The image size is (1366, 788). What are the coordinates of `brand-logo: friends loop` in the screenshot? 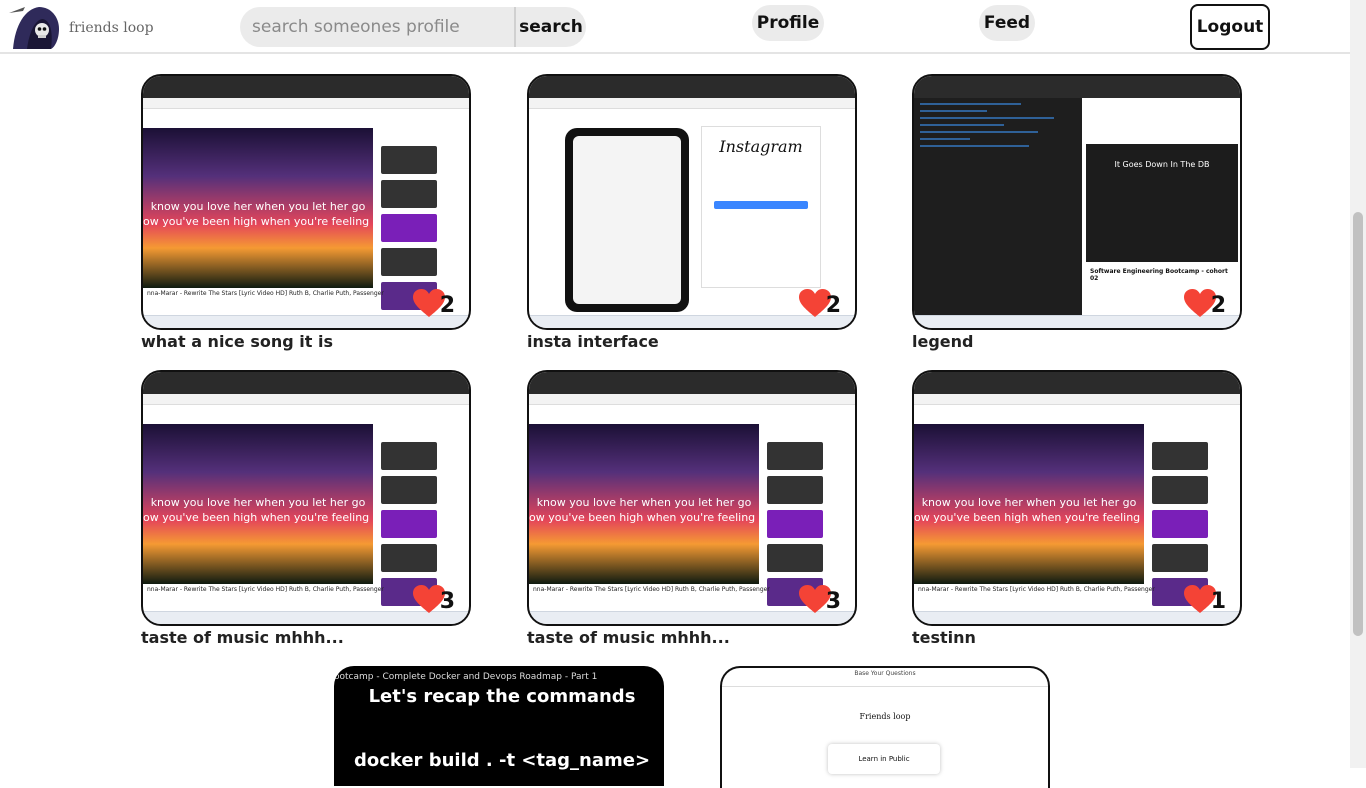 It's located at (79, 27).